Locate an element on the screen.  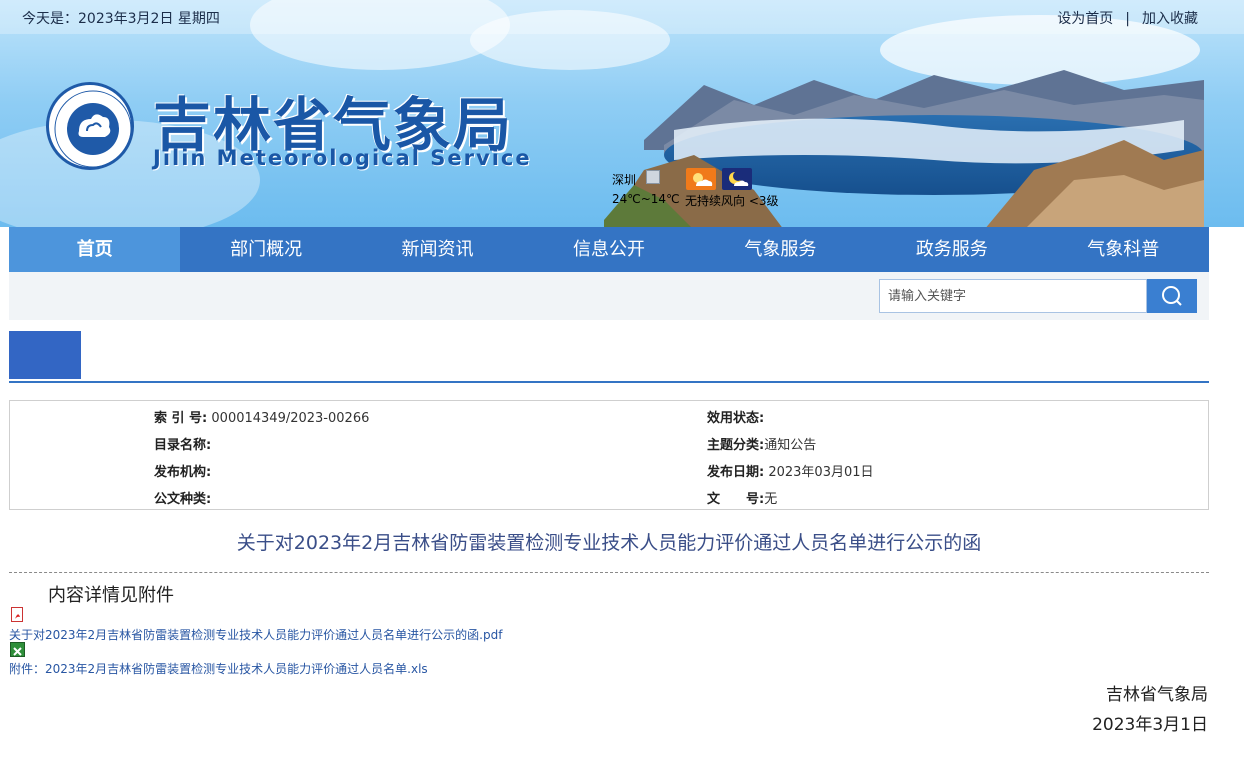
weather-city: 深圳 is located at coordinates (624, 180).